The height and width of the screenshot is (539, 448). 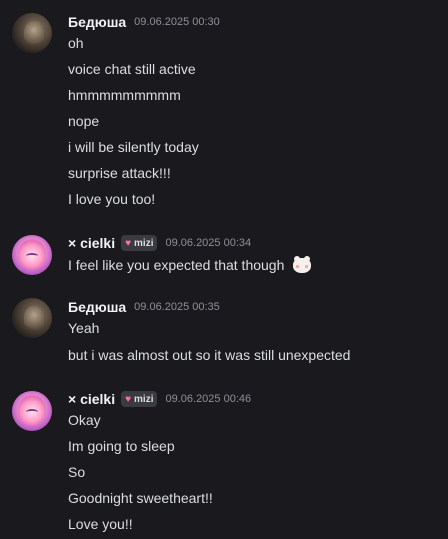 What do you see at coordinates (208, 399) in the screenshot?
I see `timestamp: 09.06.2025 00:46` at bounding box center [208, 399].